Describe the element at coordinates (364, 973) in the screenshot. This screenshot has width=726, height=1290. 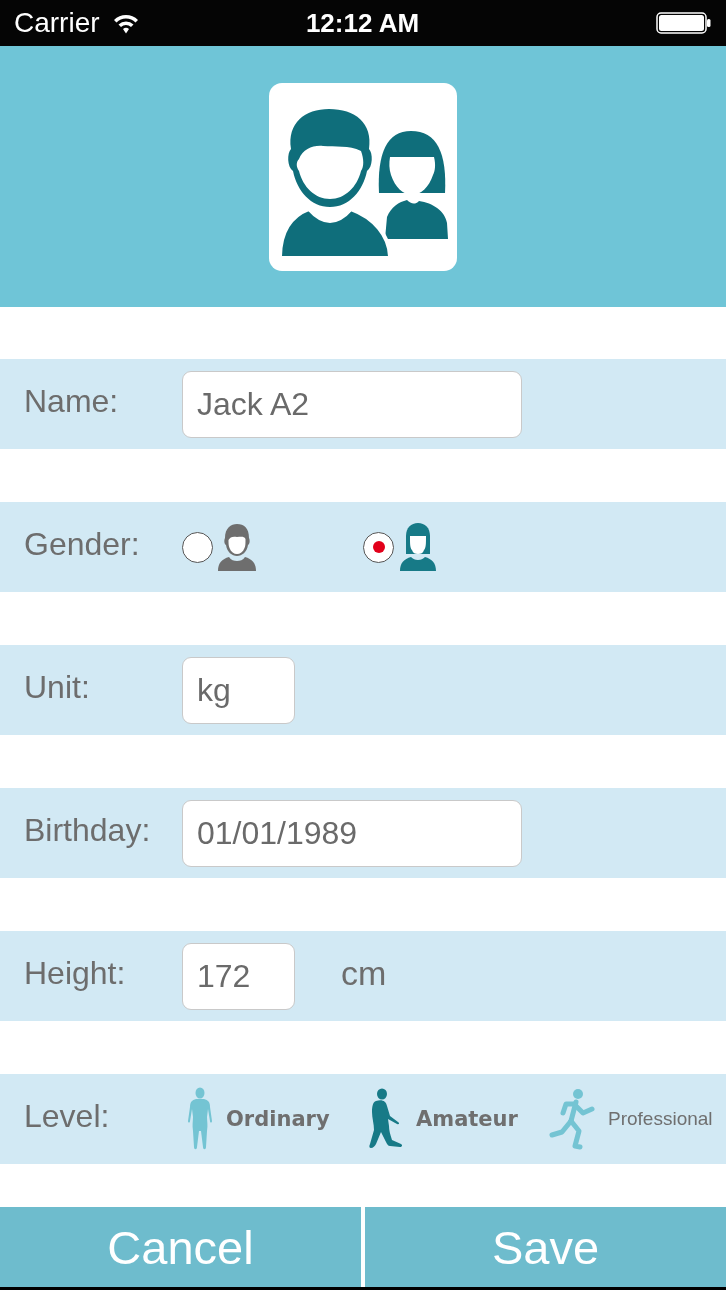
I see `unit-text: cm` at that location.